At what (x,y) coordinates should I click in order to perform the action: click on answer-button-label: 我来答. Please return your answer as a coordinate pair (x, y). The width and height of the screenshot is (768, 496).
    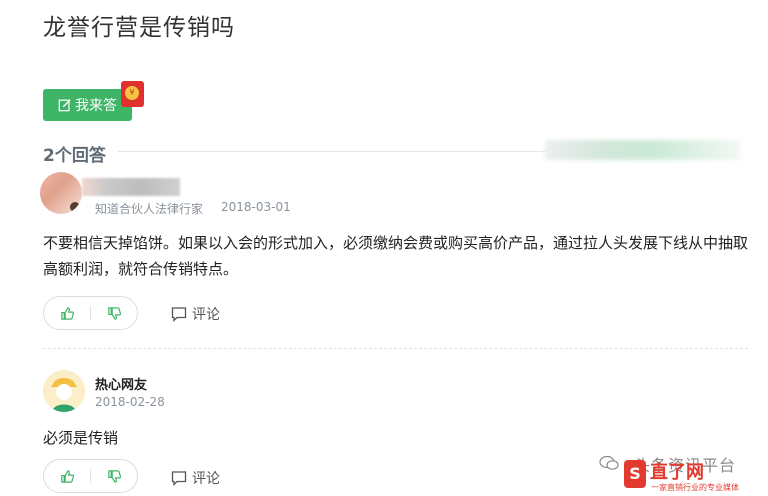
    Looking at the image, I should click on (96, 106).